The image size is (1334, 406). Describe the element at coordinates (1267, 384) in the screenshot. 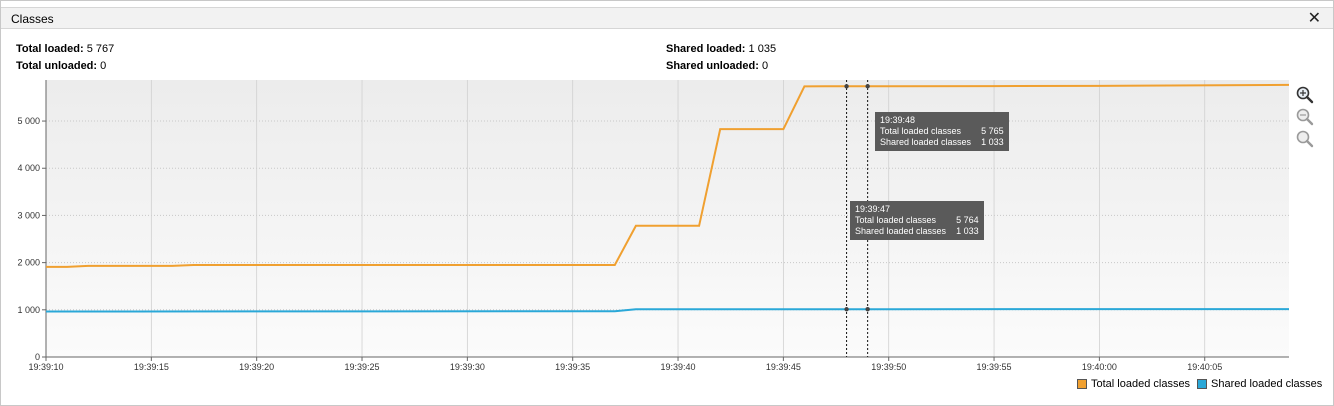

I see `legend-shared-label: Shared loaded classes` at that location.